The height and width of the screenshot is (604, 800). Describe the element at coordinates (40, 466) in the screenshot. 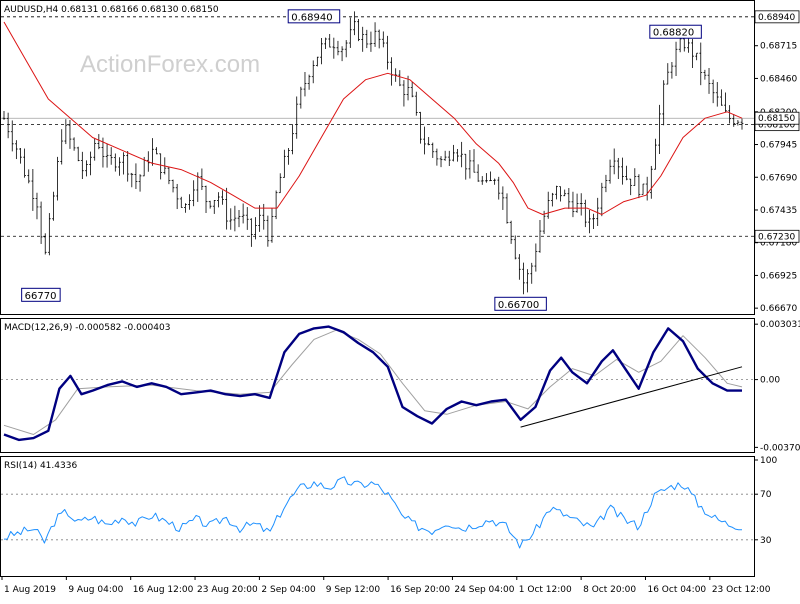

I see `rsi-pane-title: RSI(14) 41.4336` at that location.